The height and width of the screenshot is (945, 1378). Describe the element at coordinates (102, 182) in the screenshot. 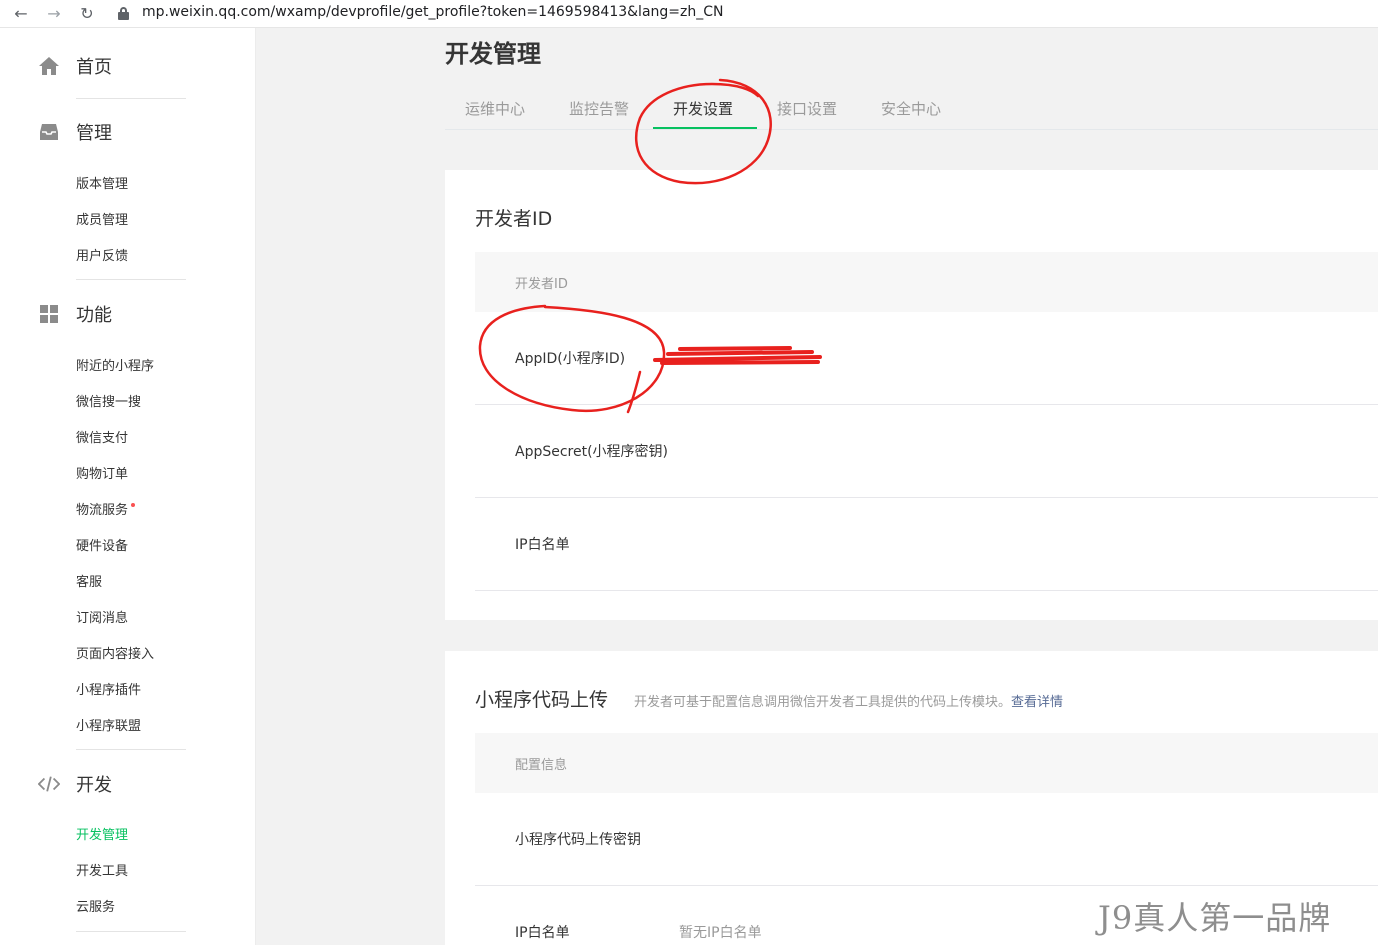

I see `sidebar-item-version-manage: 版本管理` at that location.